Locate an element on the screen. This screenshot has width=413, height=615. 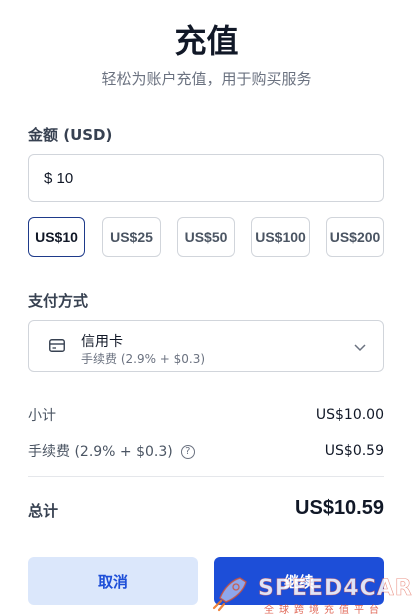
preset-us200-button: US$200 is located at coordinates (355, 237).